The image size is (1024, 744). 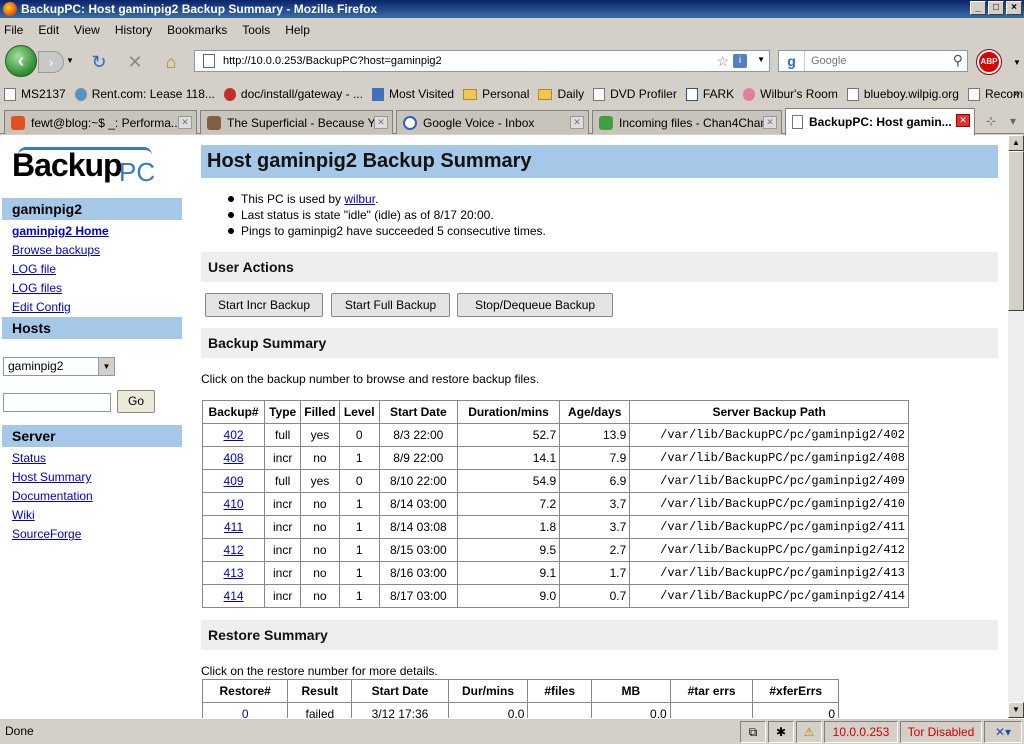 I want to click on tab-chan4chan: Incoming files - Chan4Chan ✕, so click(x=687, y=122).